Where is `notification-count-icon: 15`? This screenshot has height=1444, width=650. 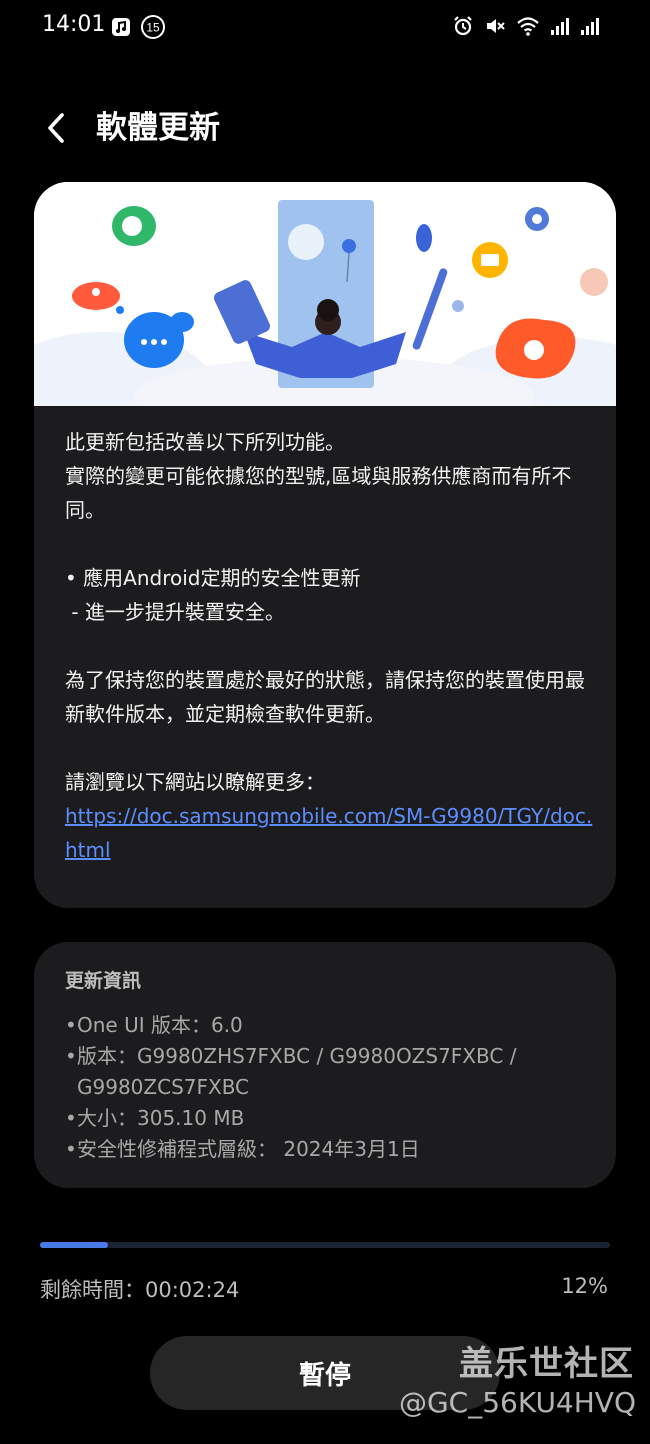
notification-count-icon: 15 is located at coordinates (153, 27).